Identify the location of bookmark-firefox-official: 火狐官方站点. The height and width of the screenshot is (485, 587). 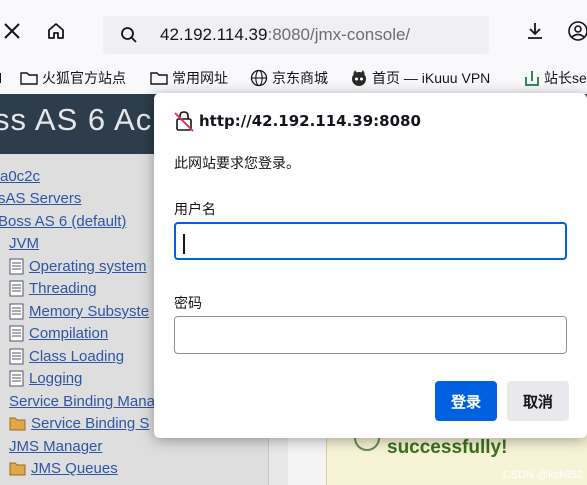
(73, 78).